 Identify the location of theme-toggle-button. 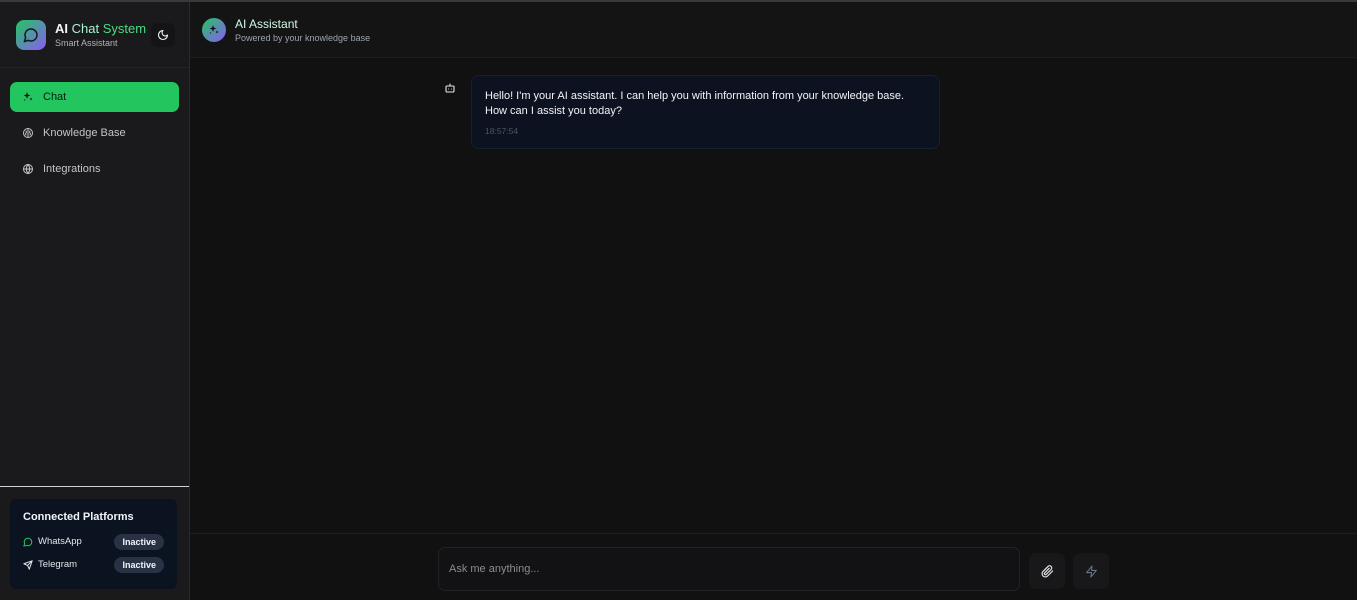
(163, 34).